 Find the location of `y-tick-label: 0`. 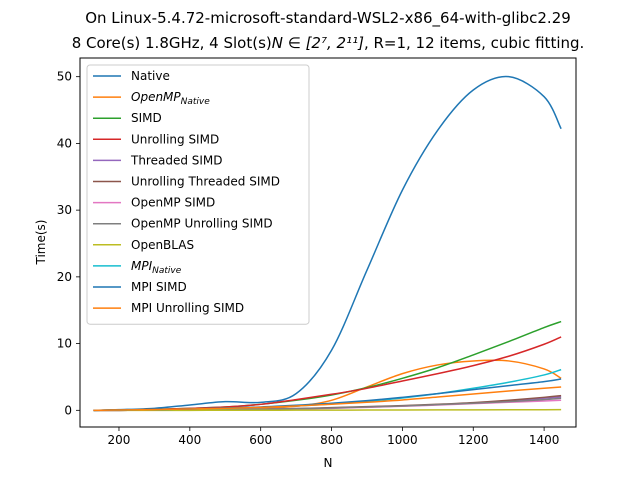

y-tick-label: 0 is located at coordinates (68, 410).